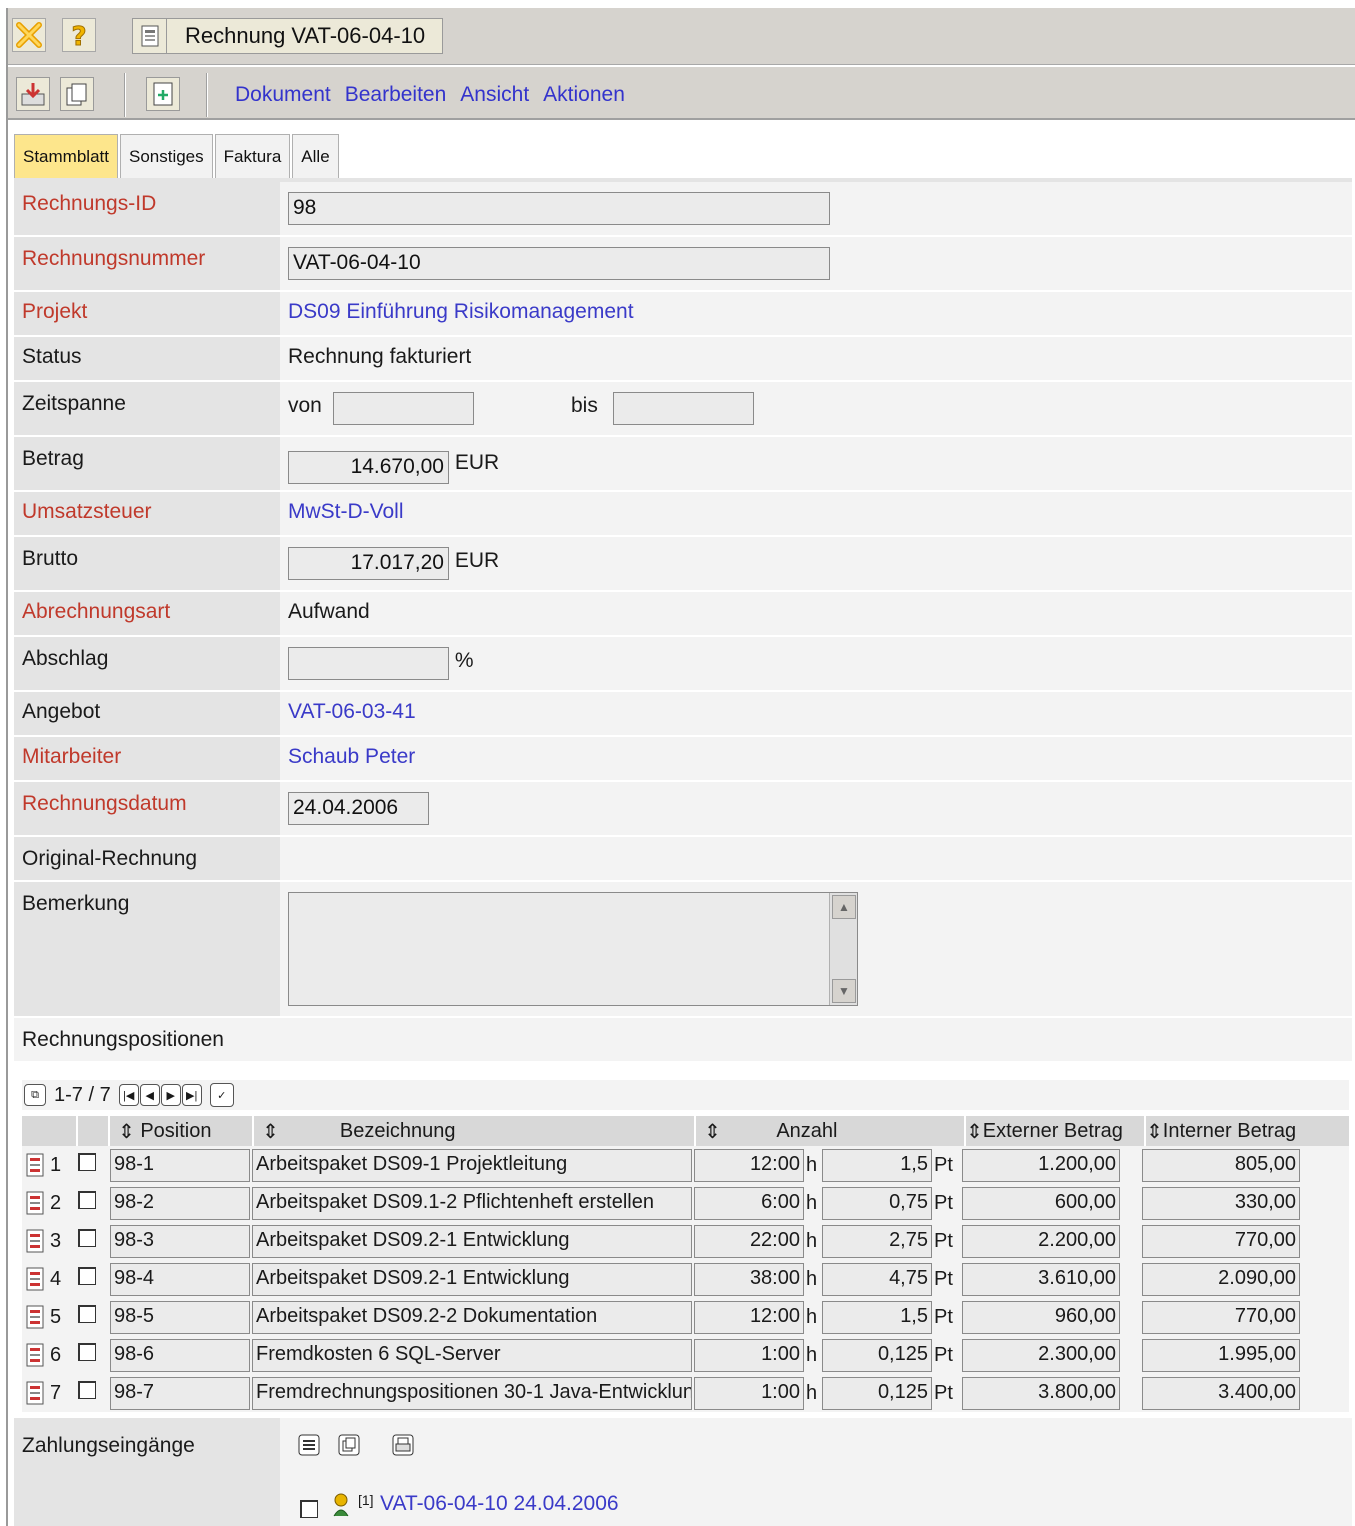 Image resolution: width=1355 pixels, height=1526 pixels. Describe the element at coordinates (403, 1447) in the screenshot. I see `print-icon` at that location.